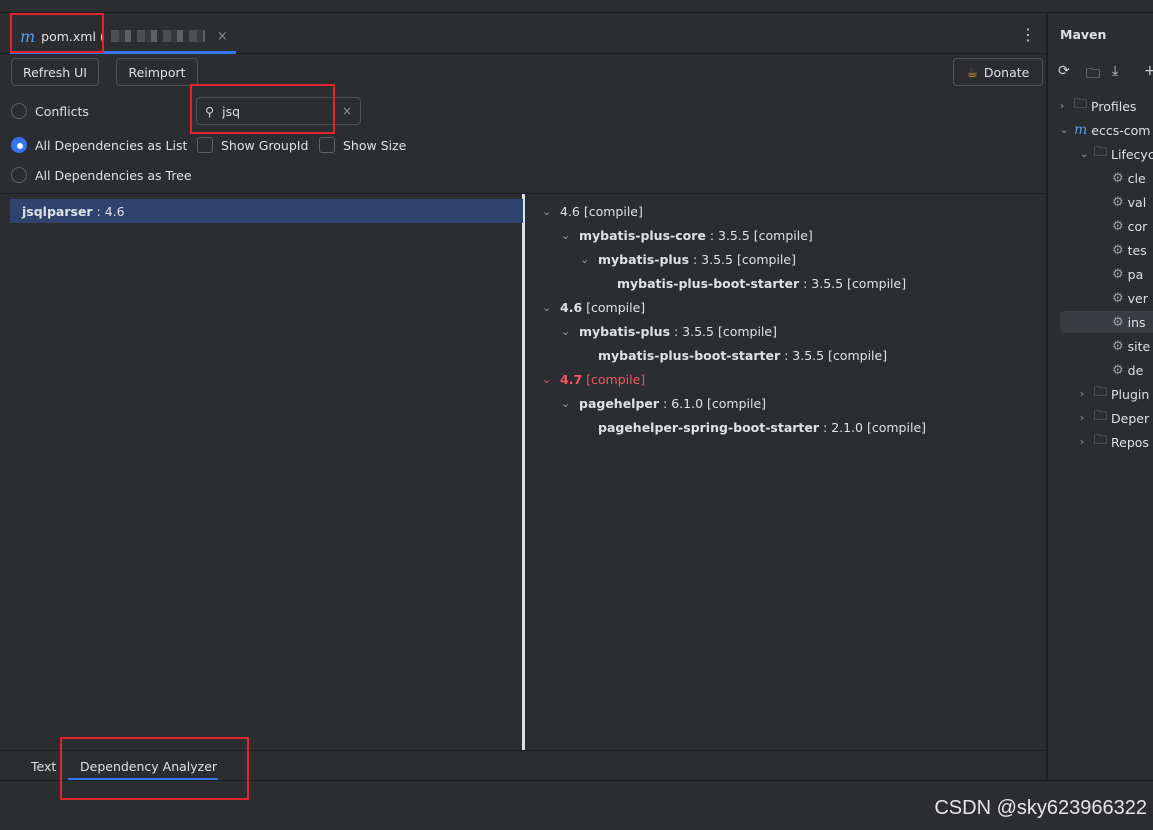  Describe the element at coordinates (19, 145) in the screenshot. I see `radio-circle-selected` at that location.